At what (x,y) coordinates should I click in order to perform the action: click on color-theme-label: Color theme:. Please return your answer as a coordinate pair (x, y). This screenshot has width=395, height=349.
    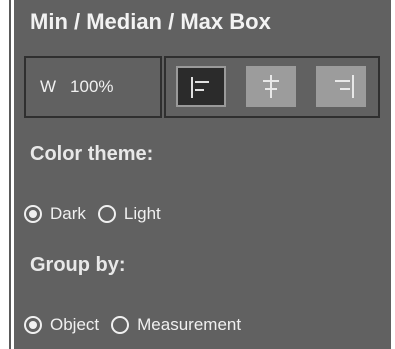
    Looking at the image, I should click on (92, 154).